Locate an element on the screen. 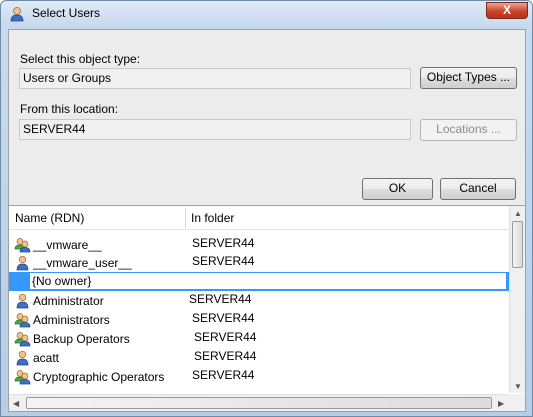  vertical-scroll-thumb is located at coordinates (517, 244).